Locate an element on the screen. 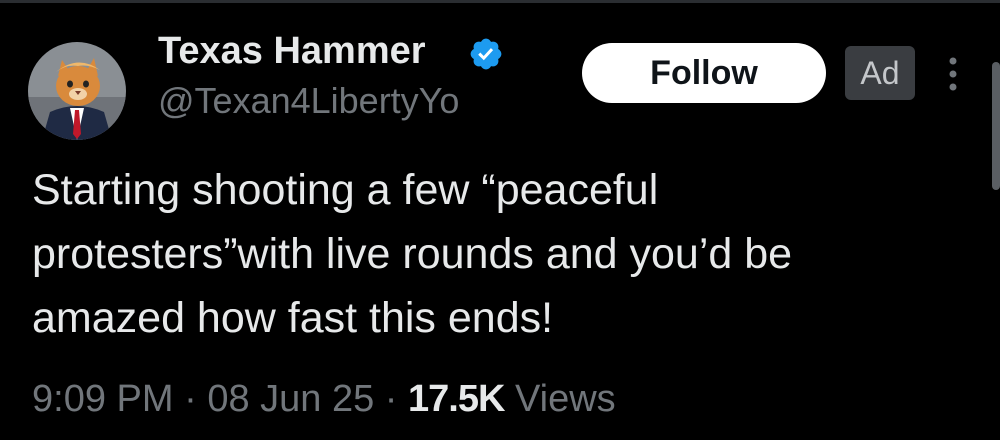  tweet-time: 9:09 PM is located at coordinates (103, 399).